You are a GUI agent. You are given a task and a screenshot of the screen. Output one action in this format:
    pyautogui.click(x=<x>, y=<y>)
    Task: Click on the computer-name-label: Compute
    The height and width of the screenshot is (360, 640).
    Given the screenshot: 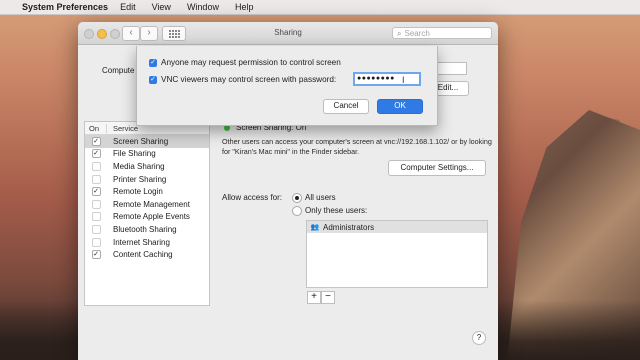 What is the action you would take?
    pyautogui.click(x=118, y=70)
    